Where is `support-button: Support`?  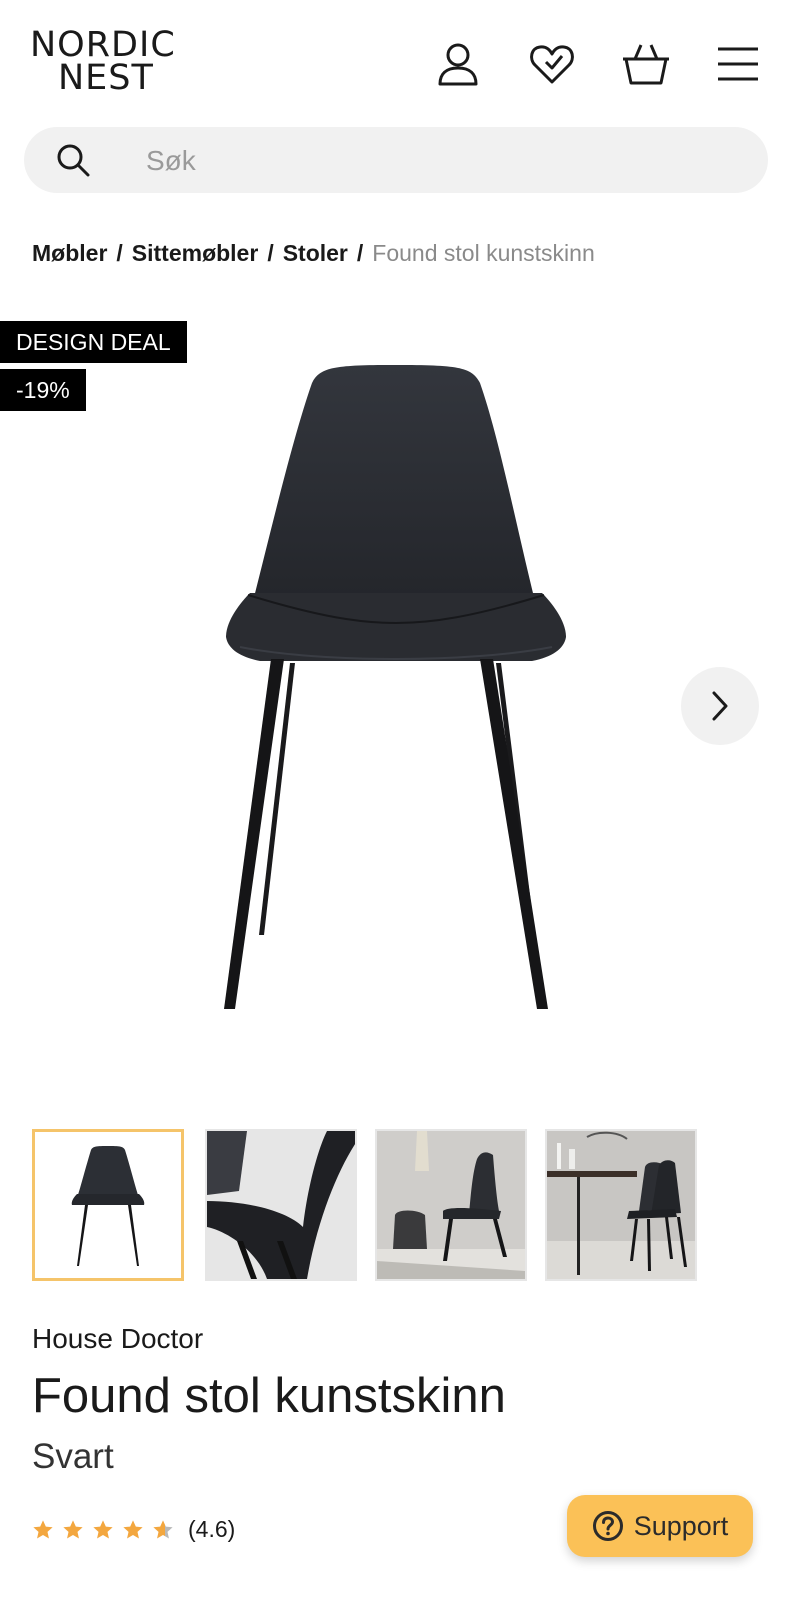
support-button: Support is located at coordinates (660, 1526).